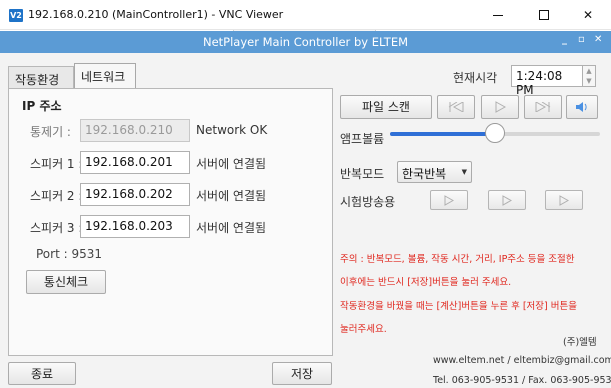 The image size is (611, 388). What do you see at coordinates (589, 71) in the screenshot?
I see `spin-up-icon: ▲` at bounding box center [589, 71].